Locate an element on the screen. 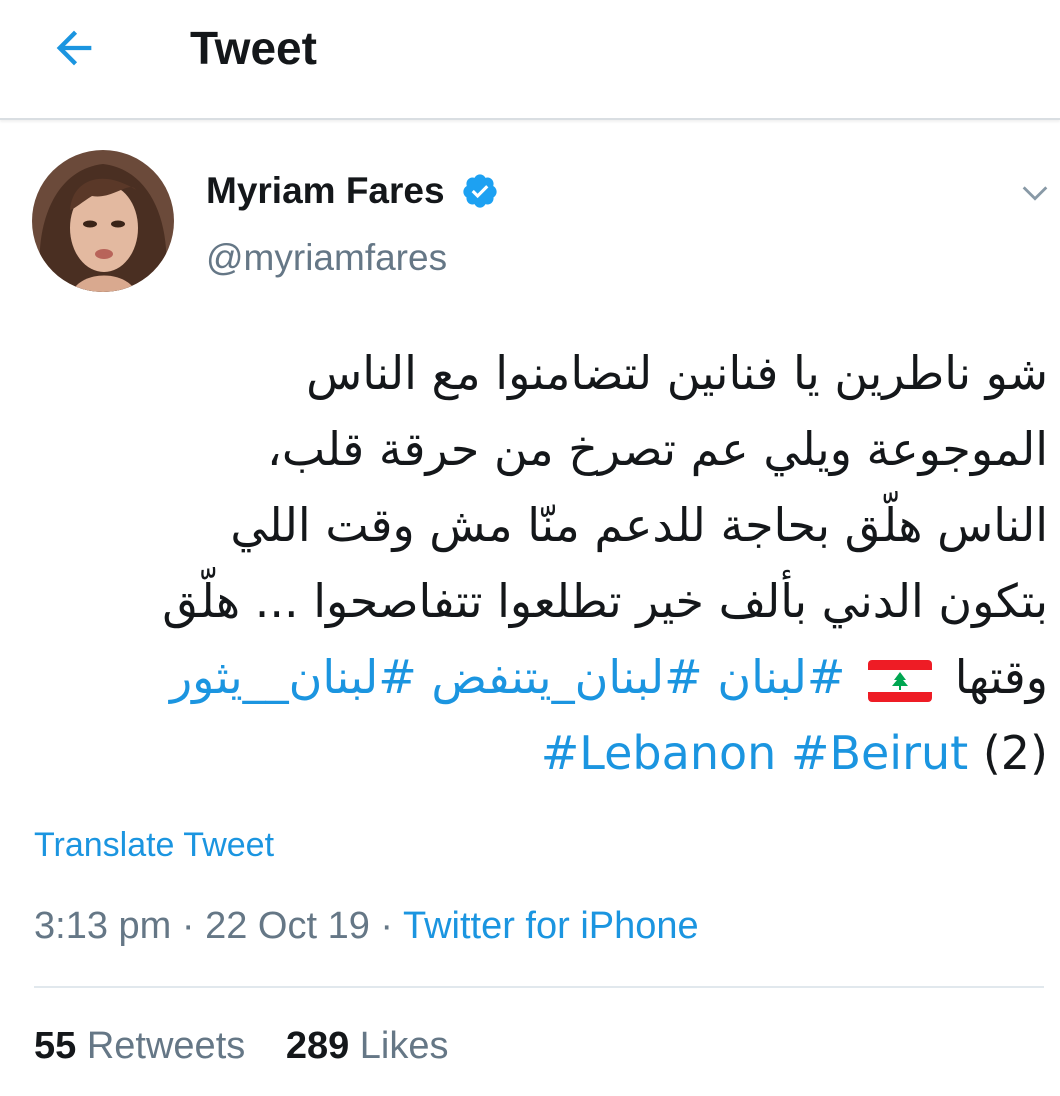 This screenshot has width=1060, height=1096. divider is located at coordinates (539, 987).